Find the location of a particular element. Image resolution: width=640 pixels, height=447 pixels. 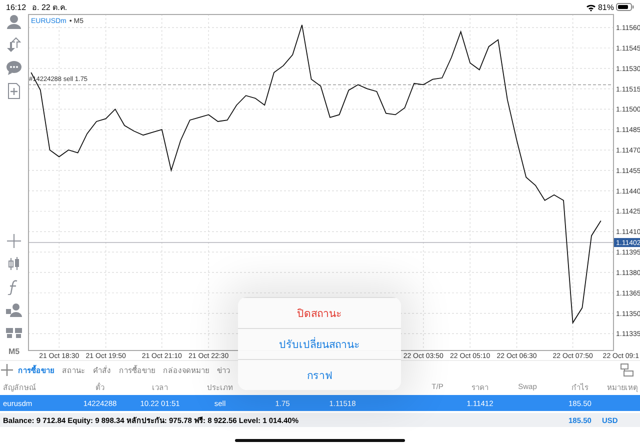

menu-option: ปรับเปลี่ยนสถานะ is located at coordinates (319, 343).